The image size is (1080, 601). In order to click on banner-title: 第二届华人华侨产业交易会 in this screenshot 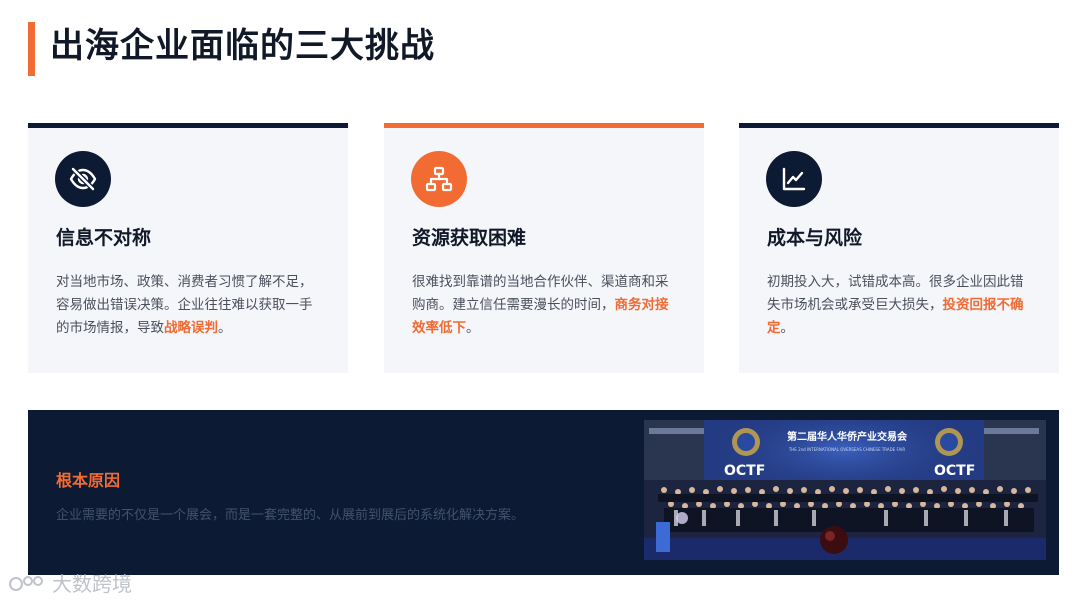, I will do `click(847, 436)`.